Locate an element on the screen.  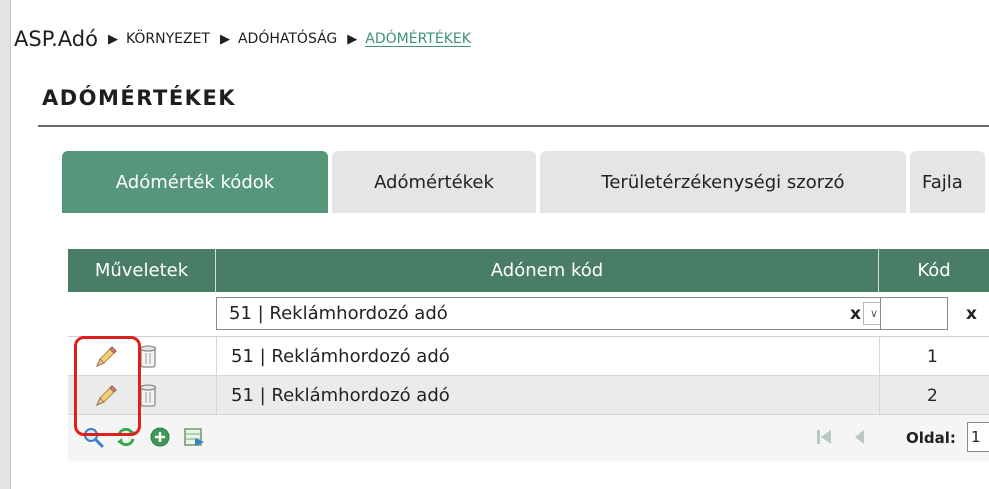
kod-filter-clear-button: x is located at coordinates (971, 314).